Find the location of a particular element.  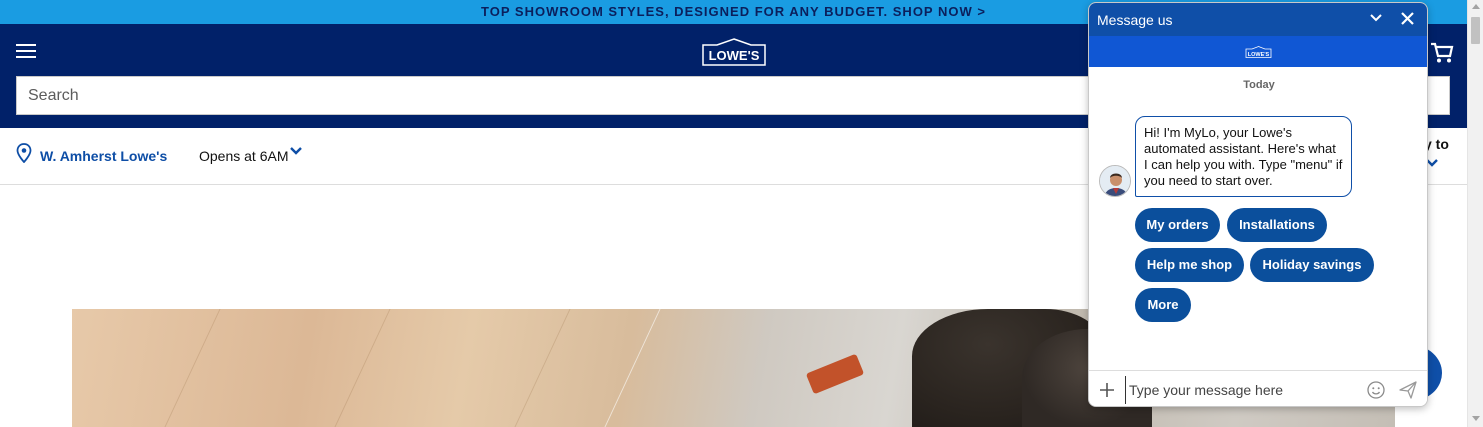

quick-reply-help-me-shop: Help me shop is located at coordinates (1189, 265).